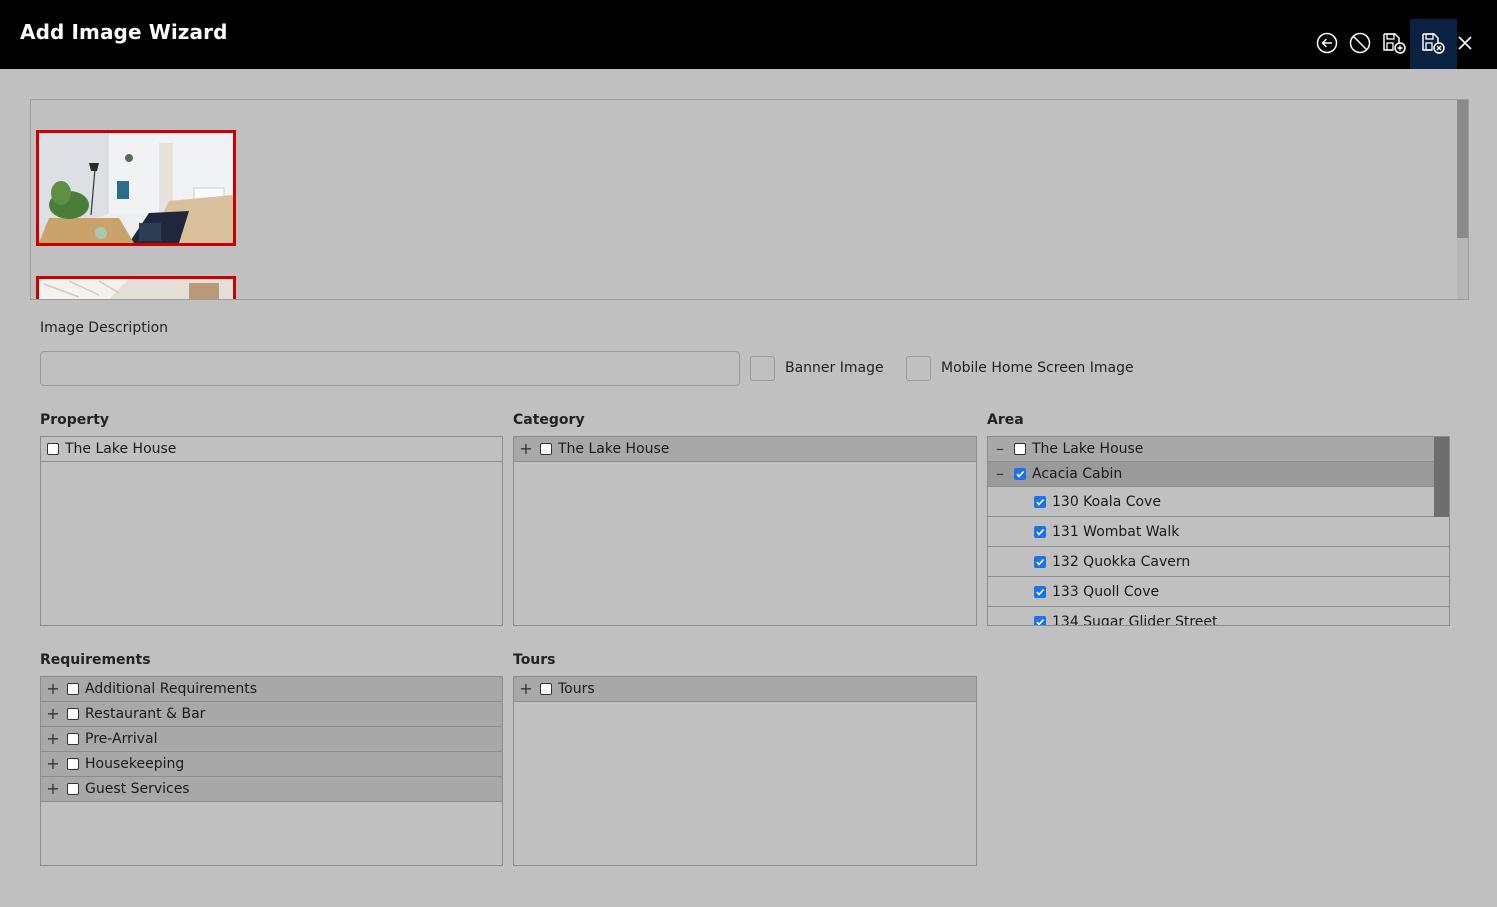 The image size is (1497, 907). What do you see at coordinates (546, 689) in the screenshot?
I see `tours-checkbox` at bounding box center [546, 689].